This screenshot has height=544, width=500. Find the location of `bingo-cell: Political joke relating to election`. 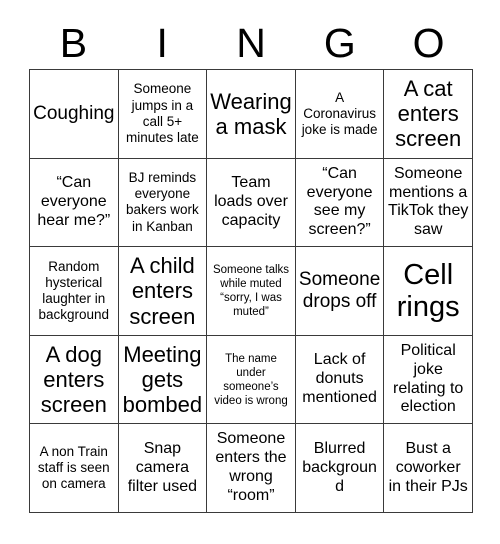

bingo-cell: Political joke relating to election is located at coordinates (428, 380).